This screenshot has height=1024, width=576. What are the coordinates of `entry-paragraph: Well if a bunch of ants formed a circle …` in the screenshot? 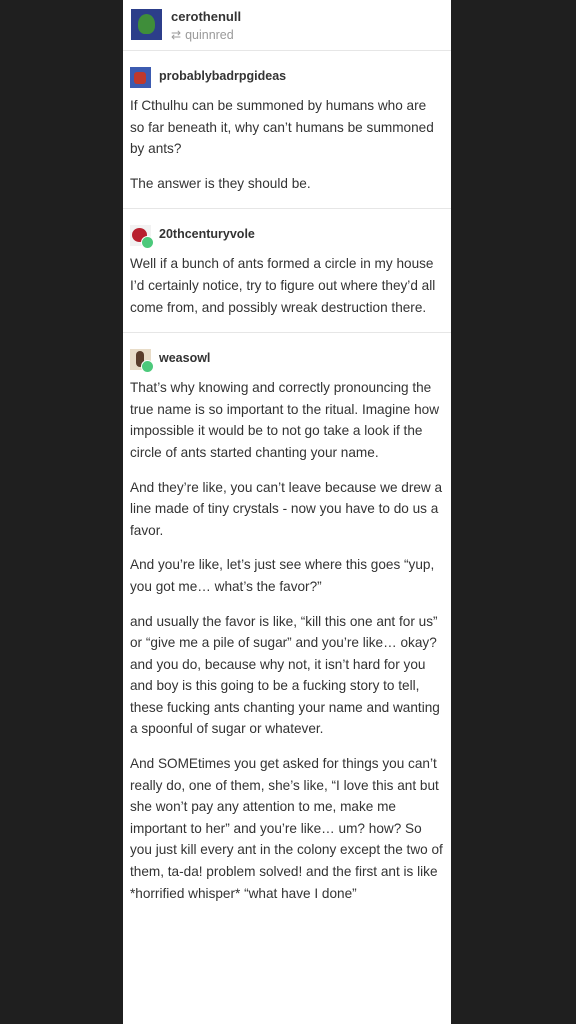 It's located at (283, 285).